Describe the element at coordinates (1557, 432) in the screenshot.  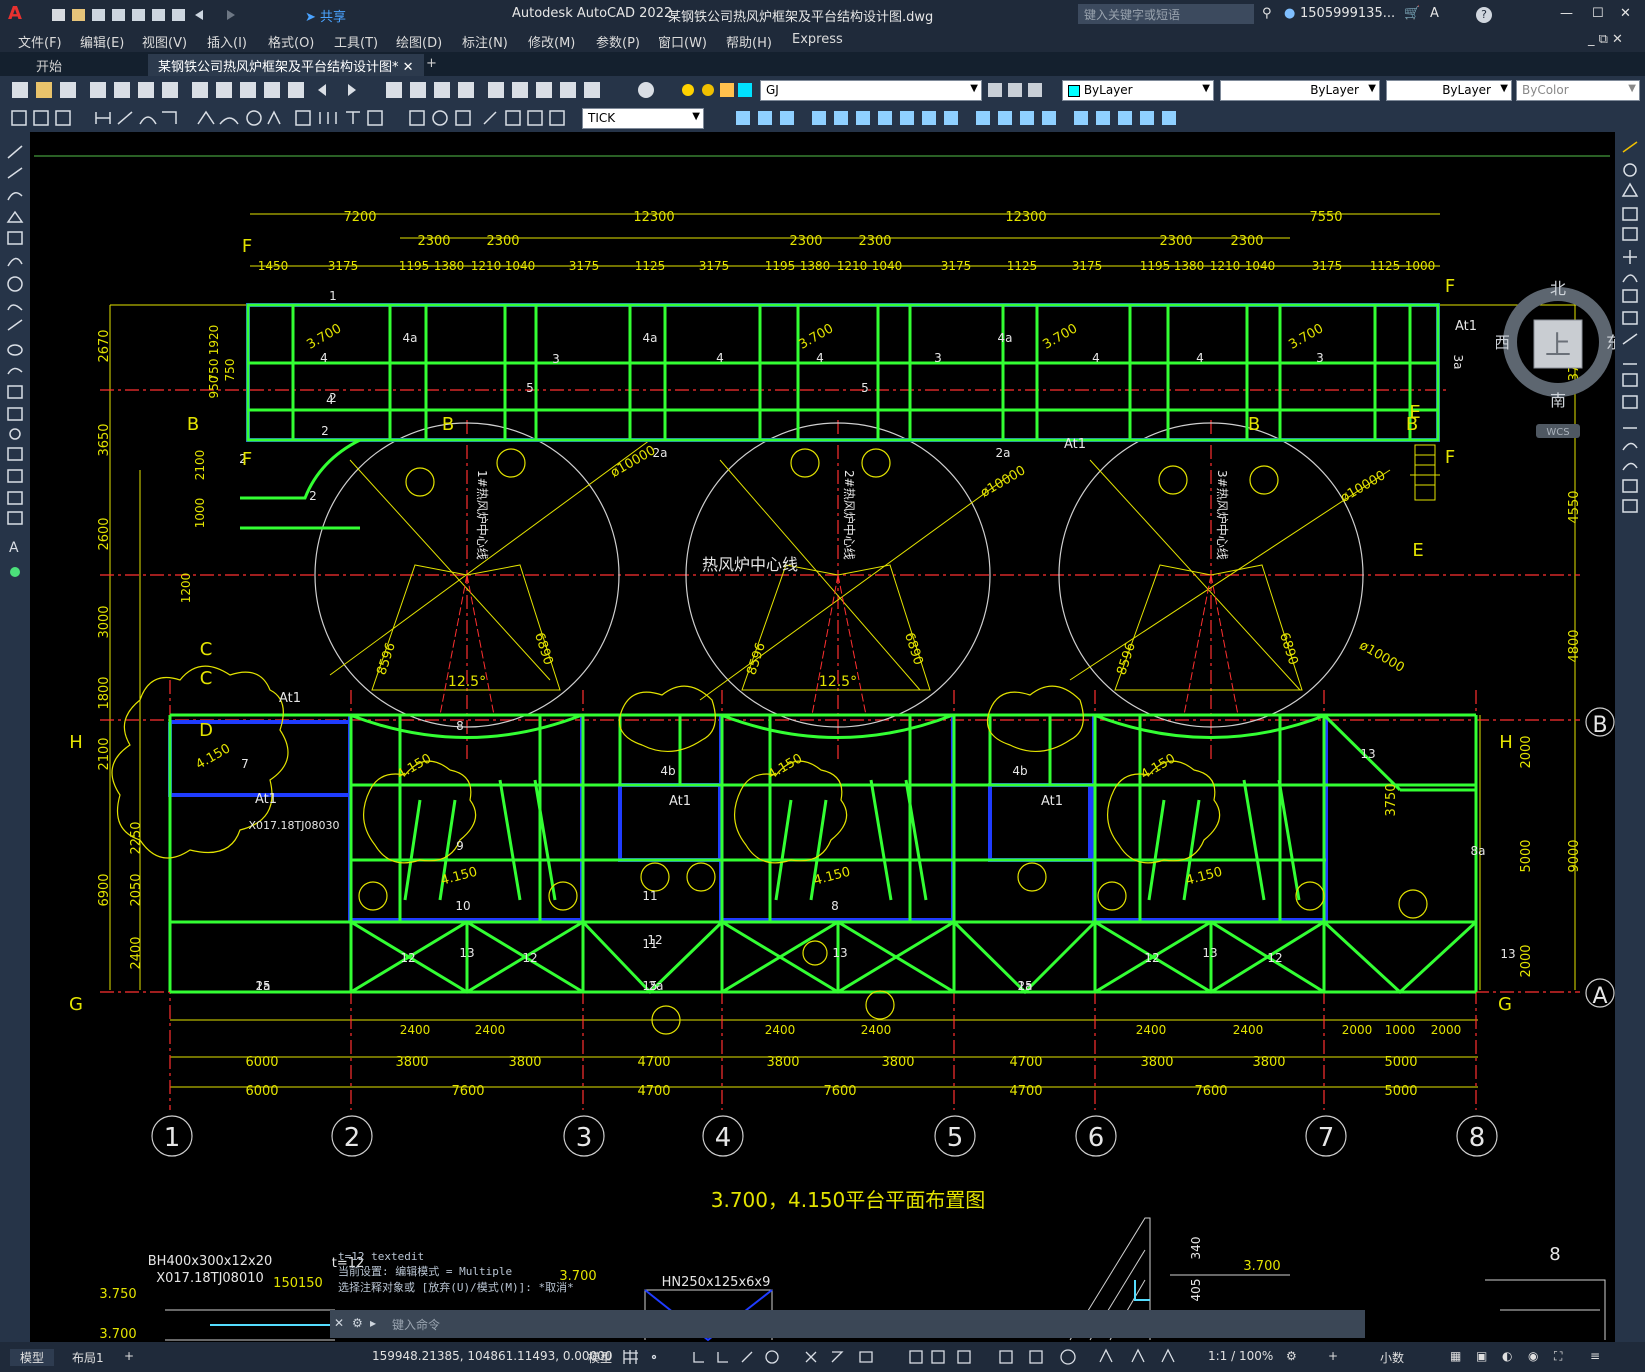
I see `wcs-menu: WCS` at that location.